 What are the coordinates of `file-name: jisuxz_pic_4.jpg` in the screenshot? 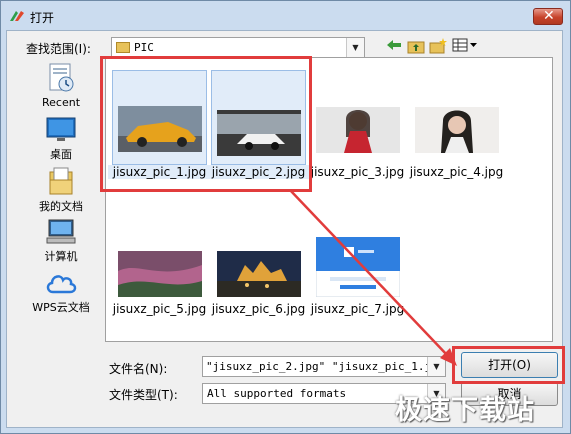 It's located at (456, 172).